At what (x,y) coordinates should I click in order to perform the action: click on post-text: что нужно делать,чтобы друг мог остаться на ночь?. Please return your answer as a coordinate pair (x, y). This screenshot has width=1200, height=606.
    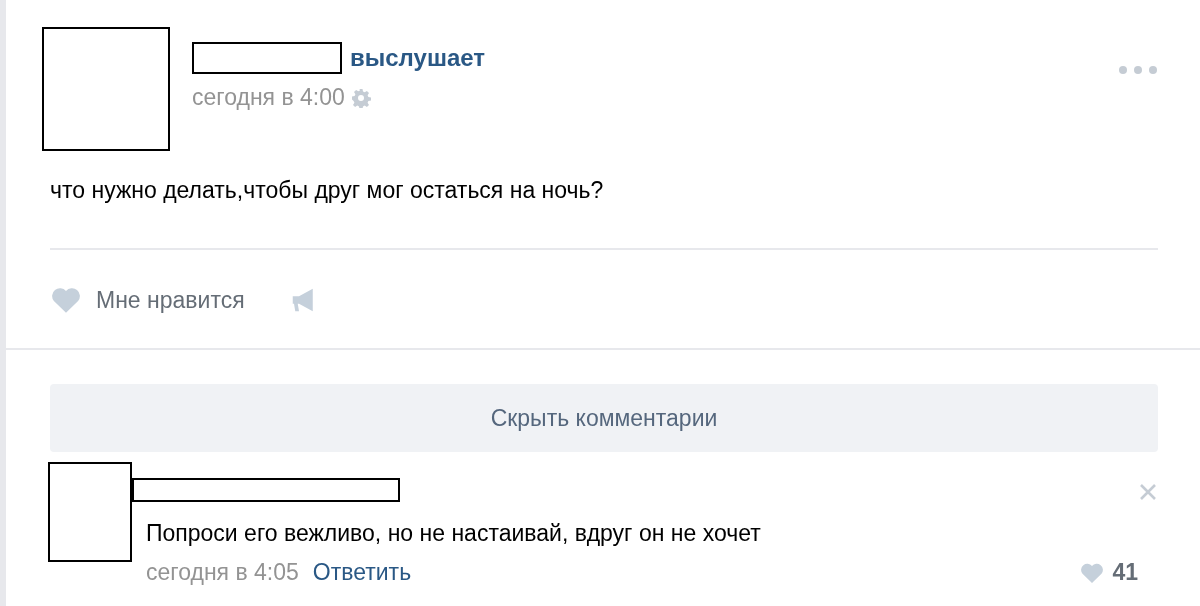
    Looking at the image, I should click on (327, 190).